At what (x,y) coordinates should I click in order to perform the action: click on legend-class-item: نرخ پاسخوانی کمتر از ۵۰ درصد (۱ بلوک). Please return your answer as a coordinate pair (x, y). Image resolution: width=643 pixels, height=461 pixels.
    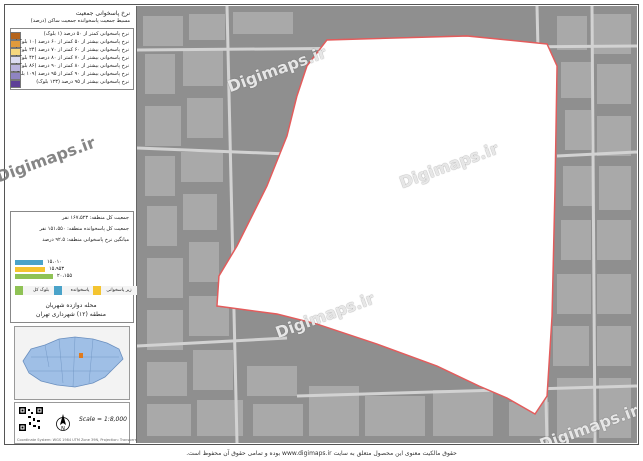
    Looking at the image, I should click on (86, 34).